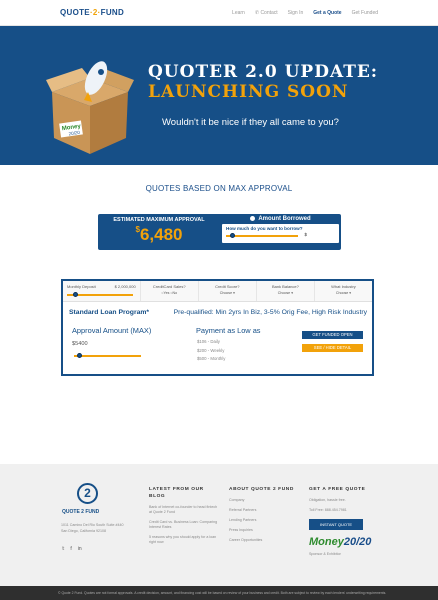  I want to click on approval-slider, so click(107, 355).